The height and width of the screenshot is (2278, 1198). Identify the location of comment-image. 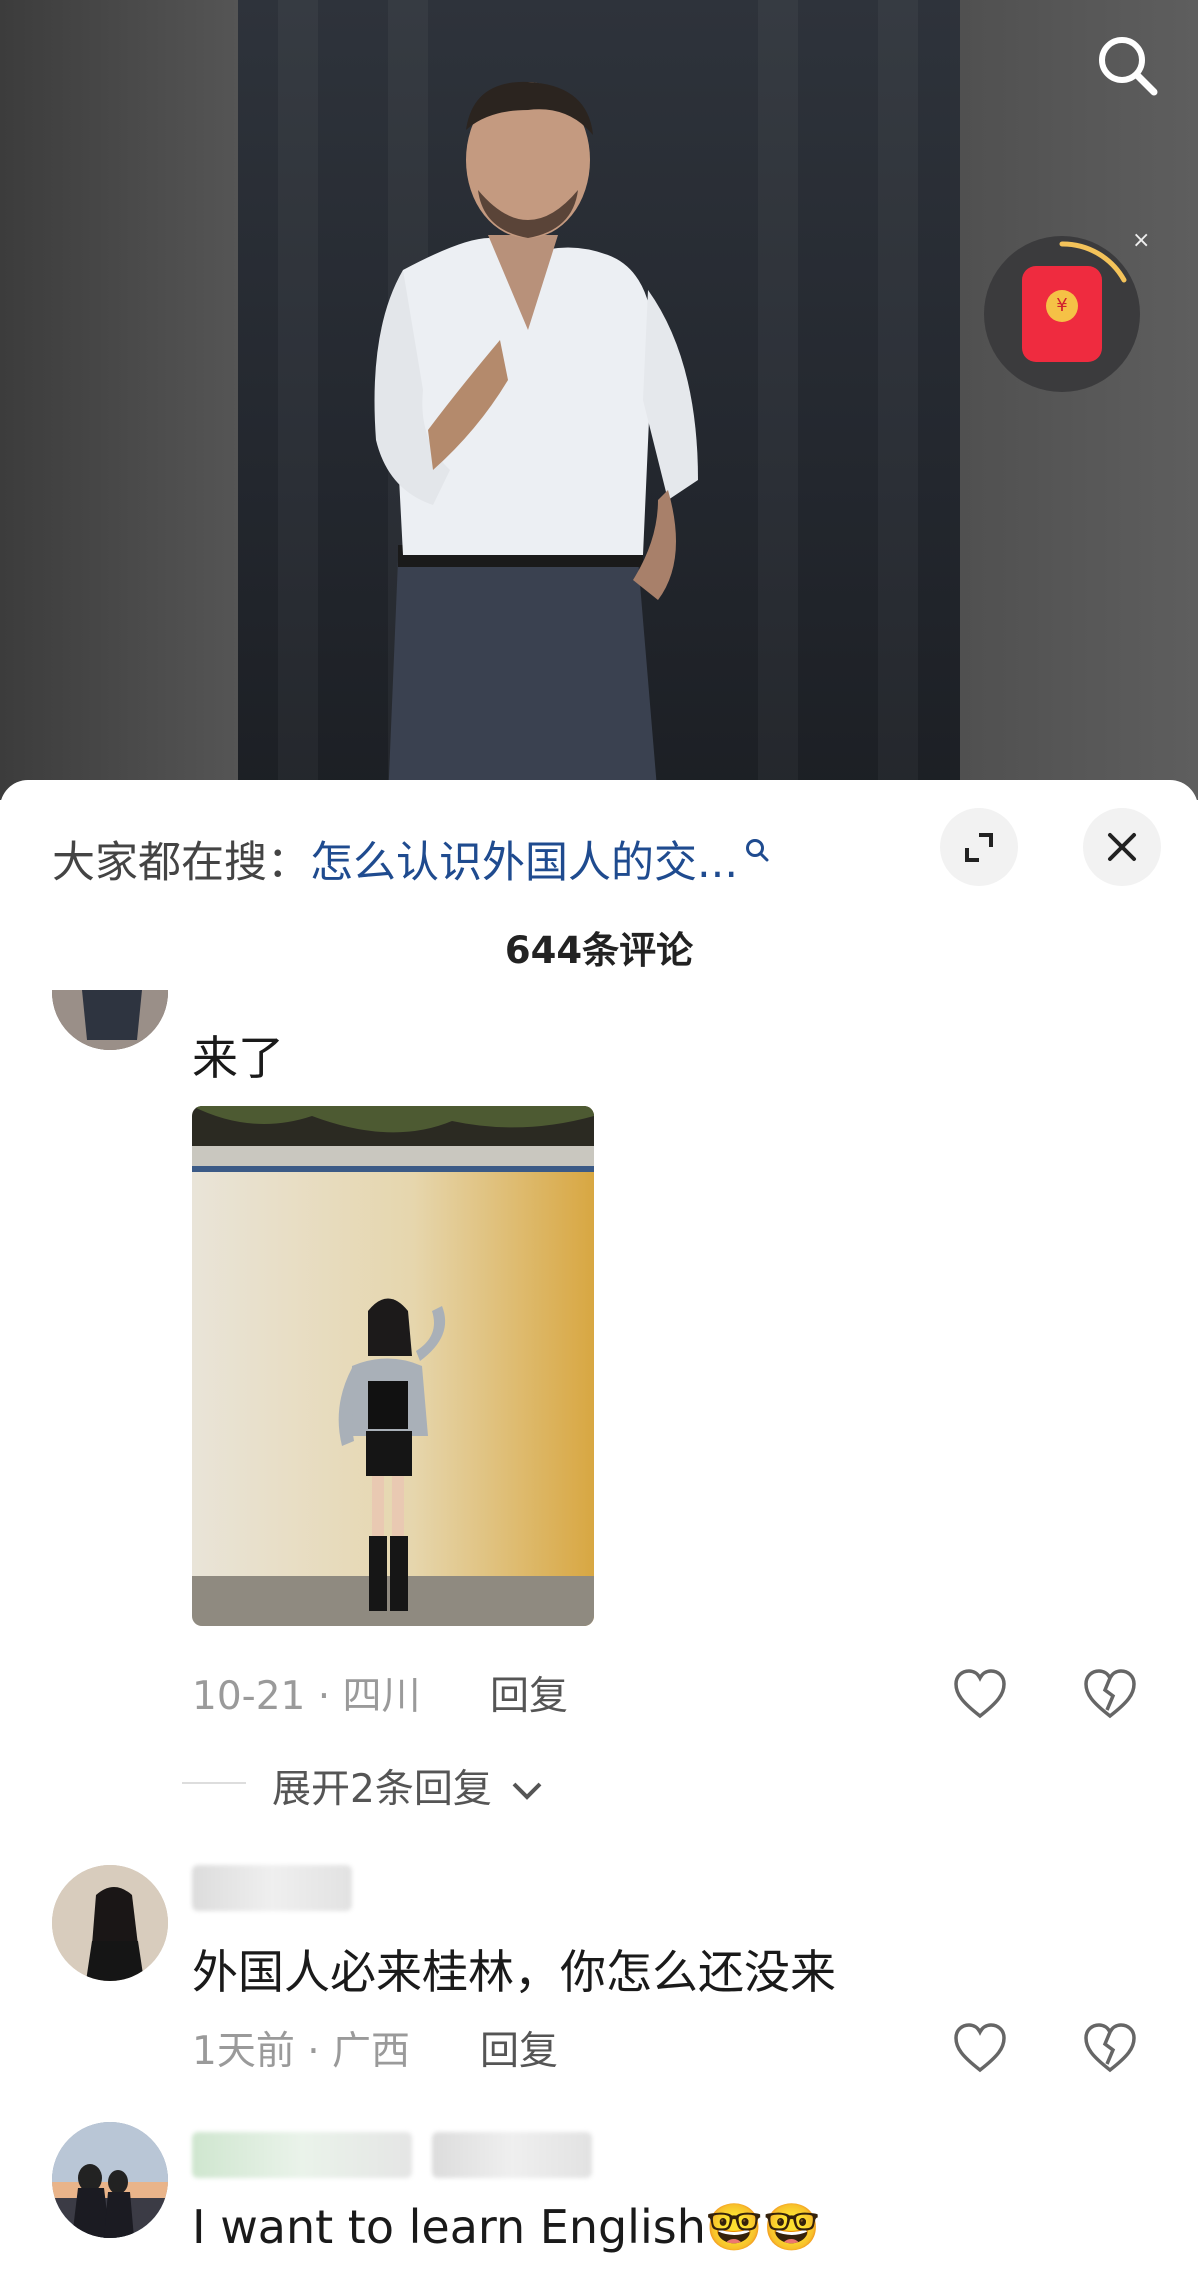
(393, 1366).